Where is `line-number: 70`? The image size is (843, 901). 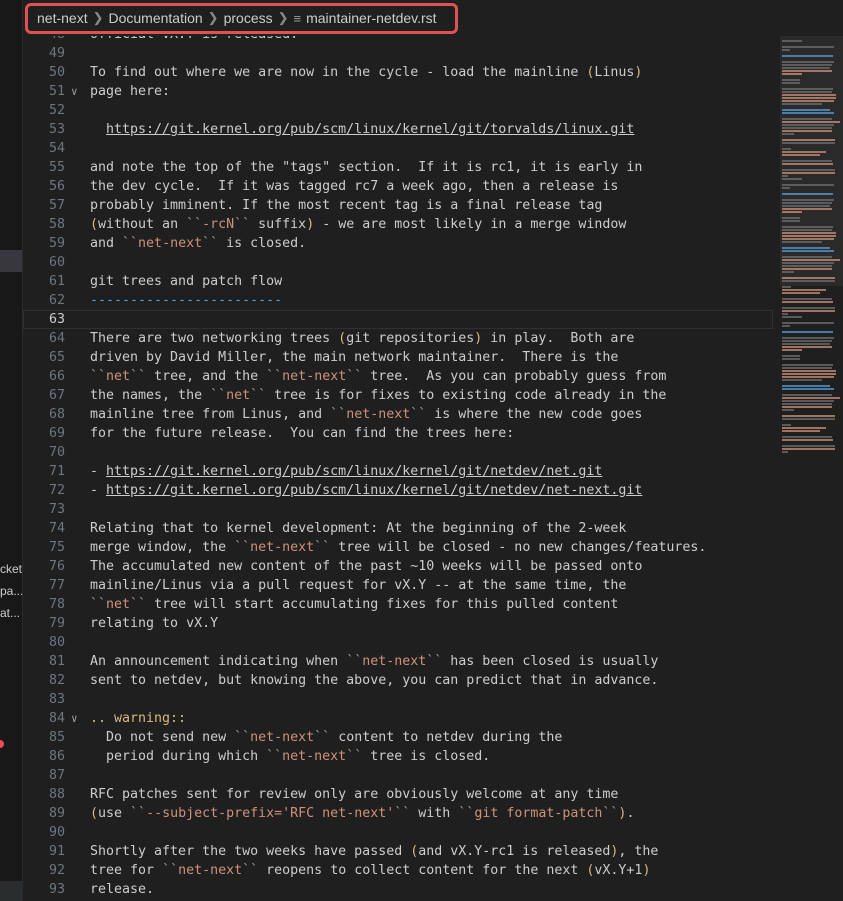
line-number: 70 is located at coordinates (56, 452).